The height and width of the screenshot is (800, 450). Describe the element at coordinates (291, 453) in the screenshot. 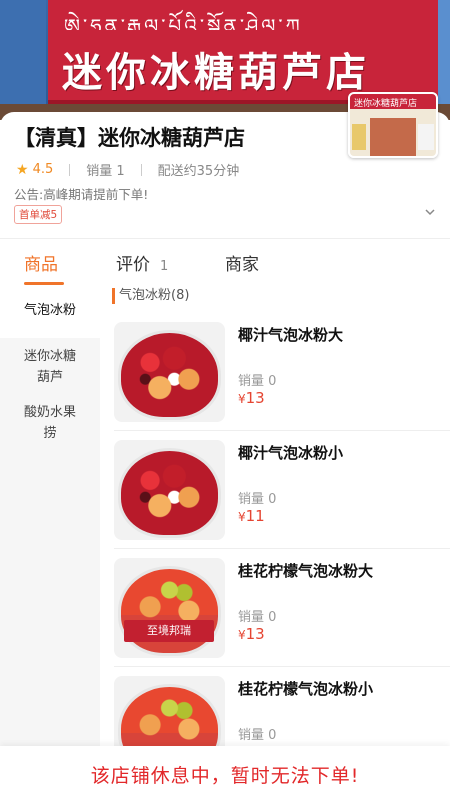

I see `product-name: 椰汁气泡冰粉小` at that location.